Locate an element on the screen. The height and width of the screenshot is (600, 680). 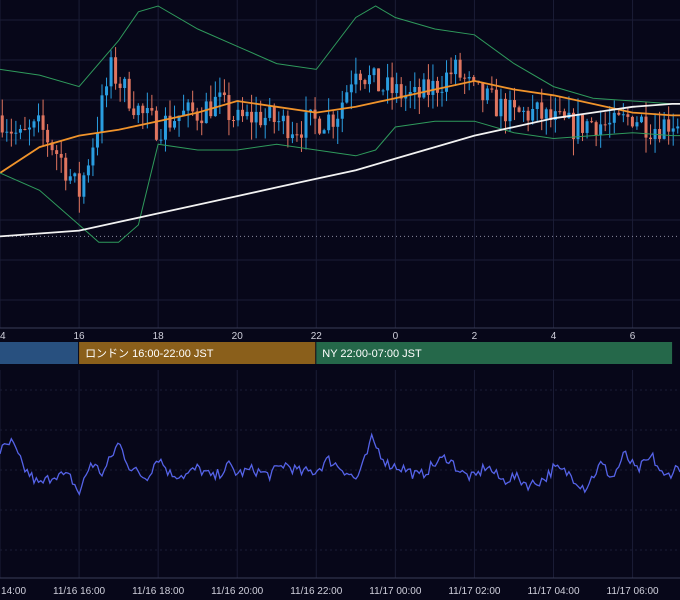
x-tick-label: 11/16 20:00 is located at coordinates (237, 591).